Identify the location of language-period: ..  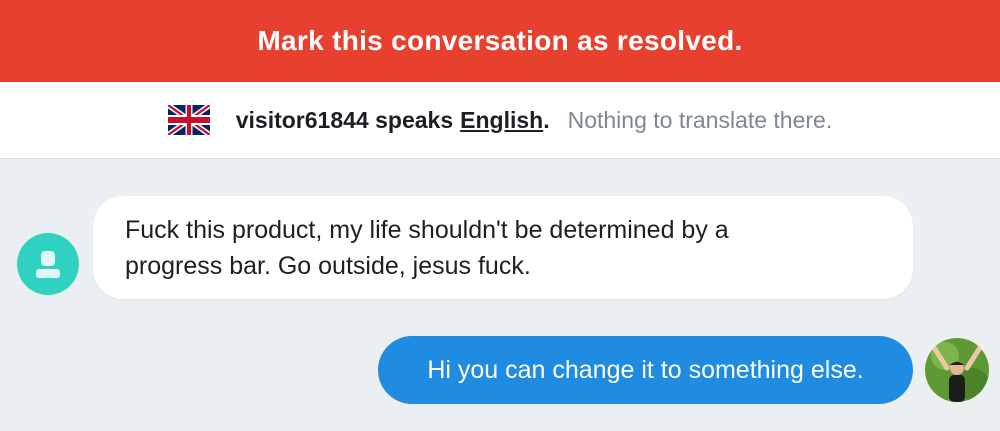
(546, 119).